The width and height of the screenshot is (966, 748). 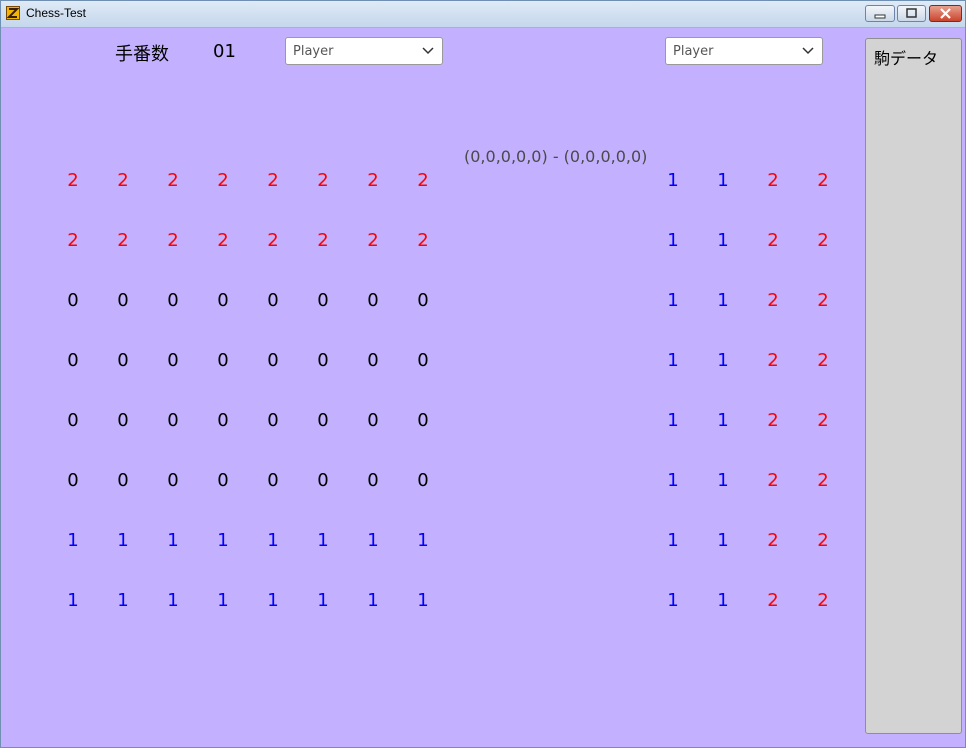 What do you see at coordinates (423, 541) in the screenshot?
I see `board-cell-r7-c8: 1` at bounding box center [423, 541].